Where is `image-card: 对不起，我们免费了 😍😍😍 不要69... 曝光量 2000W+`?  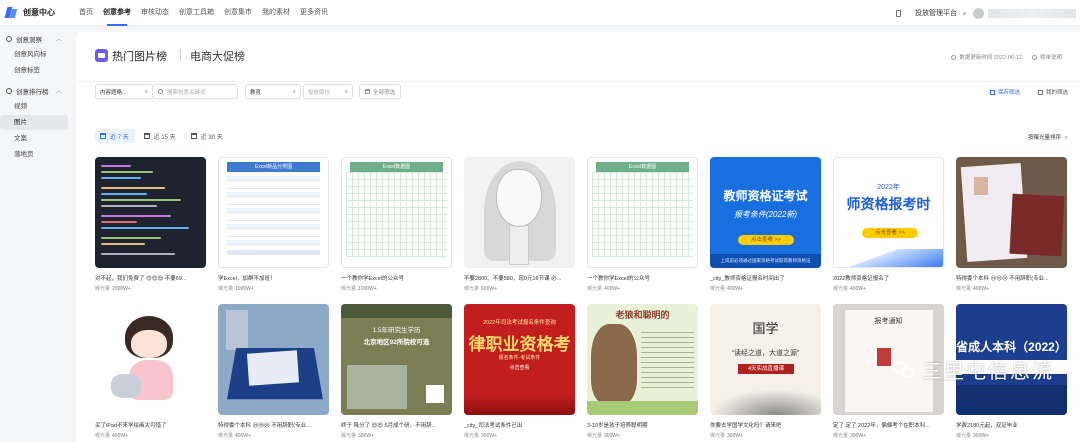 image-card: 对不起，我们免费了 😍😍😍 不要69... 曝光量 2000W+ is located at coordinates (150, 224).